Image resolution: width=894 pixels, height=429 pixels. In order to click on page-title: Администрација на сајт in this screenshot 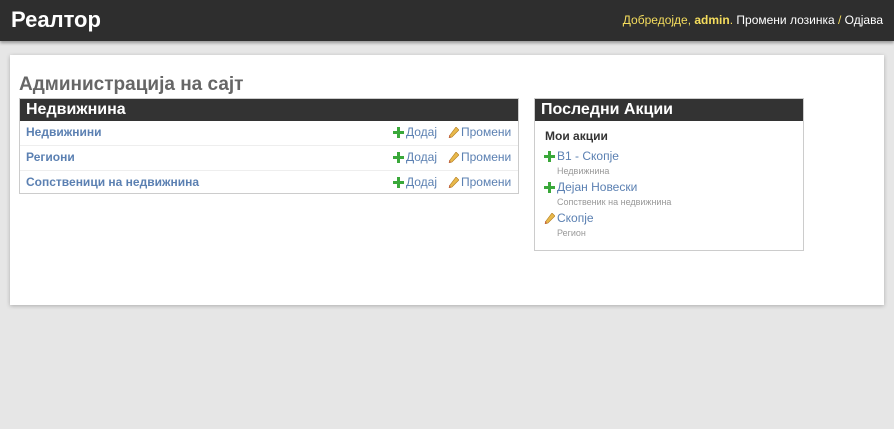, I will do `click(131, 84)`.